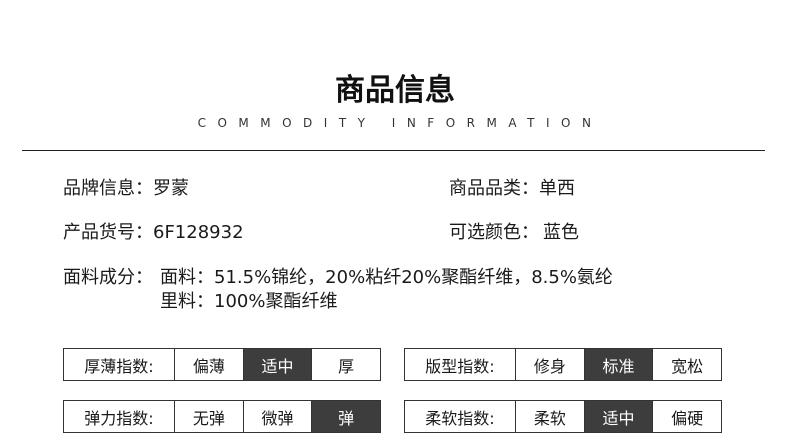 Image resolution: width=790 pixels, height=436 pixels. I want to click on thickness-option: 厚, so click(345, 364).